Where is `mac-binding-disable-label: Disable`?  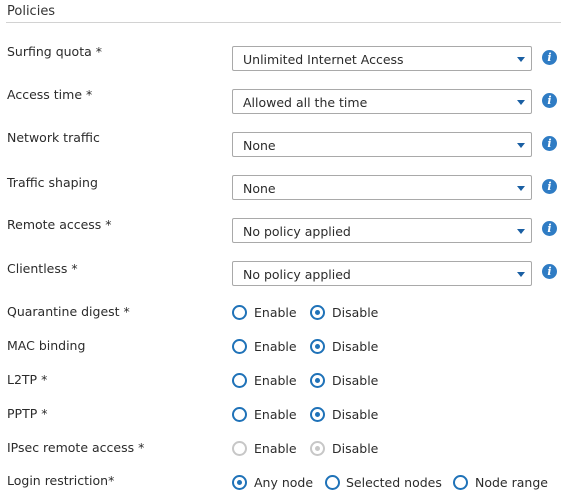
mac-binding-disable-label: Disable is located at coordinates (355, 346).